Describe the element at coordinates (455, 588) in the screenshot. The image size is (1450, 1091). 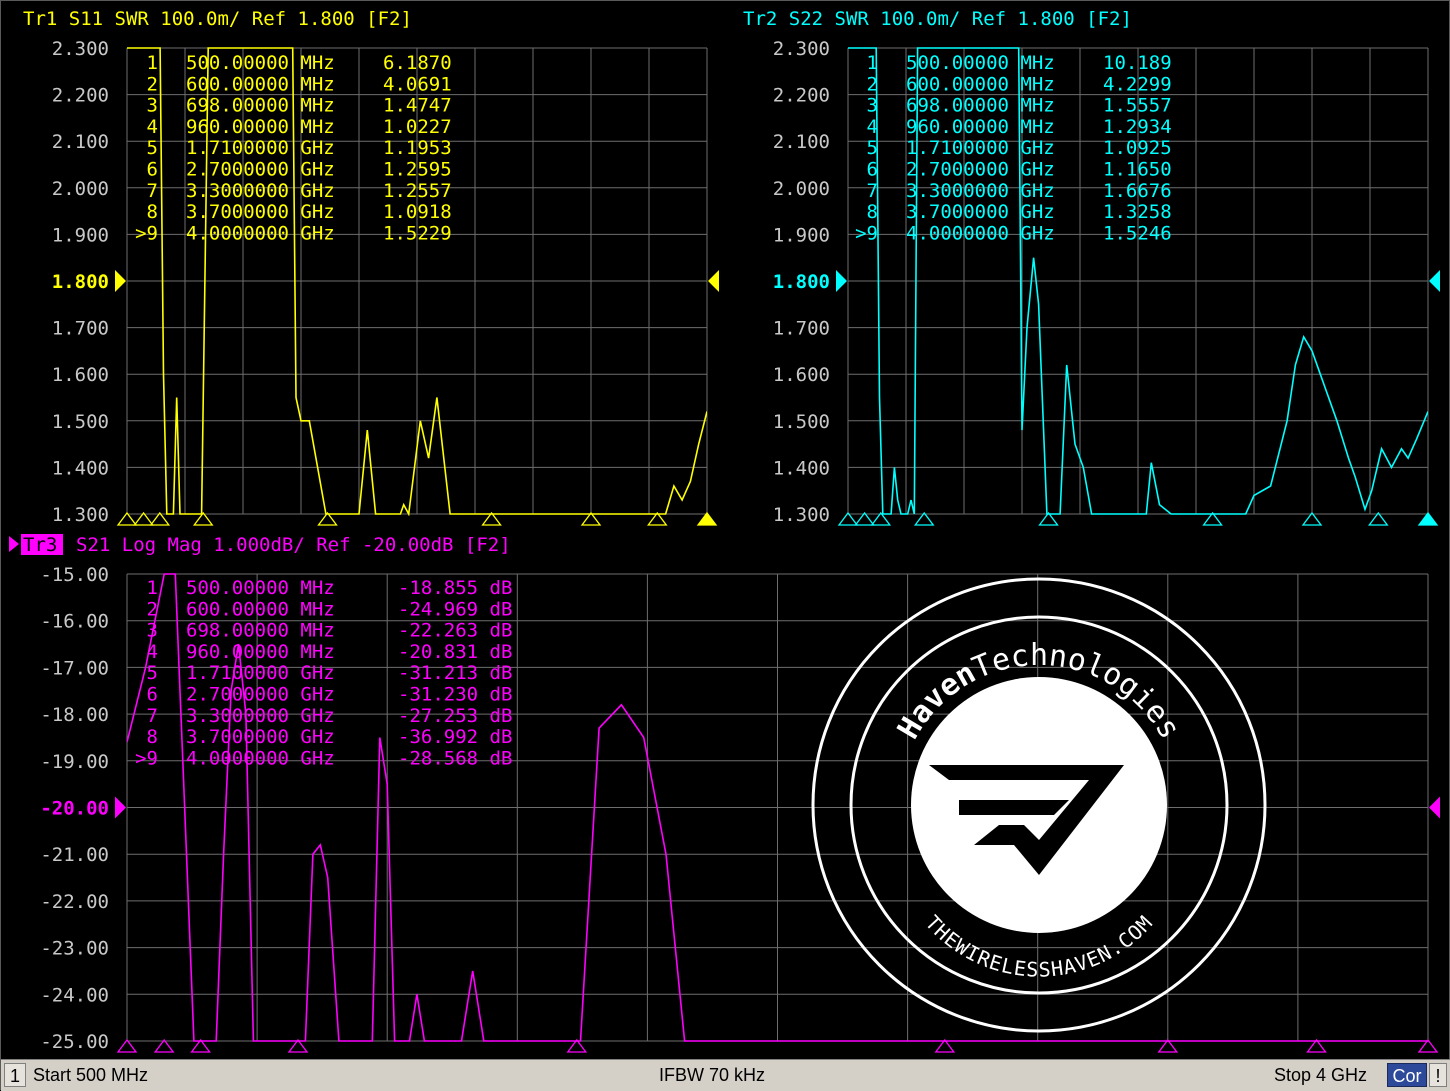
I see `marker-value: -18.855 dB` at that location.